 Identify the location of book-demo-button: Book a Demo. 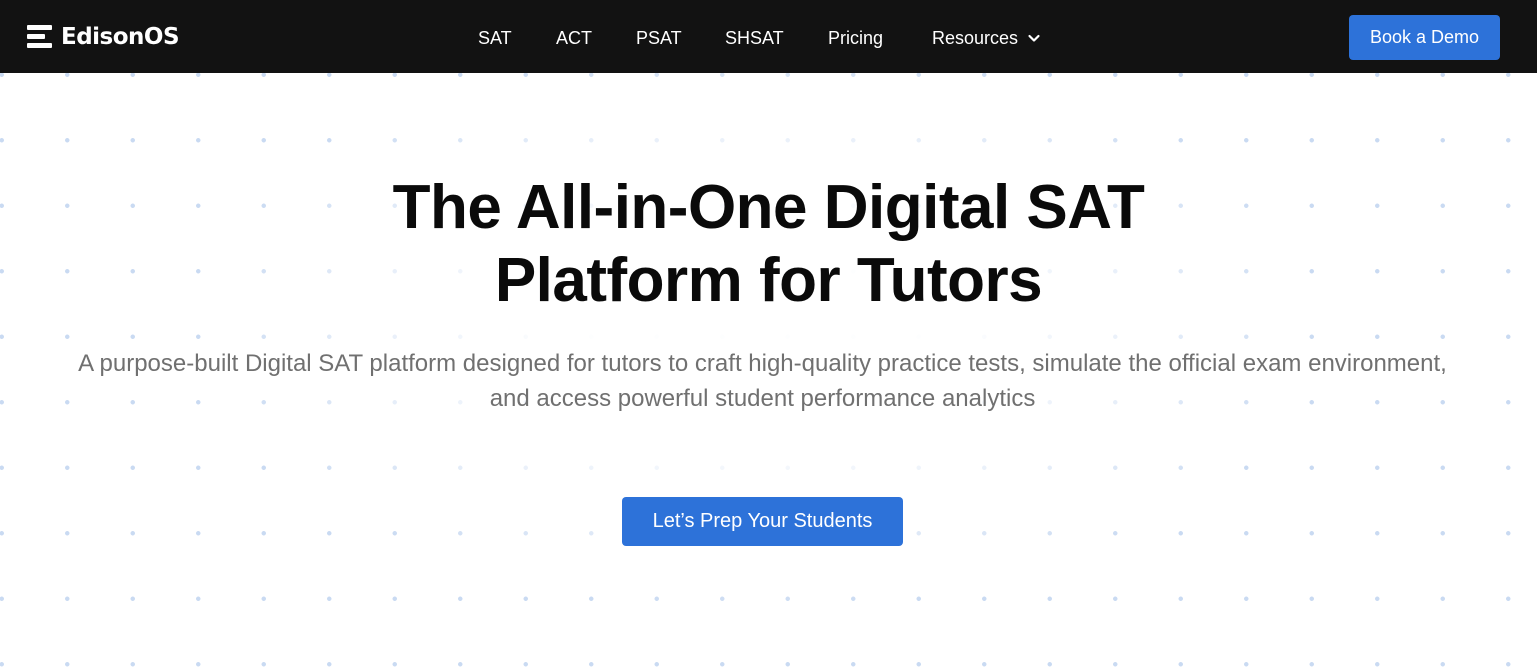
(1424, 37).